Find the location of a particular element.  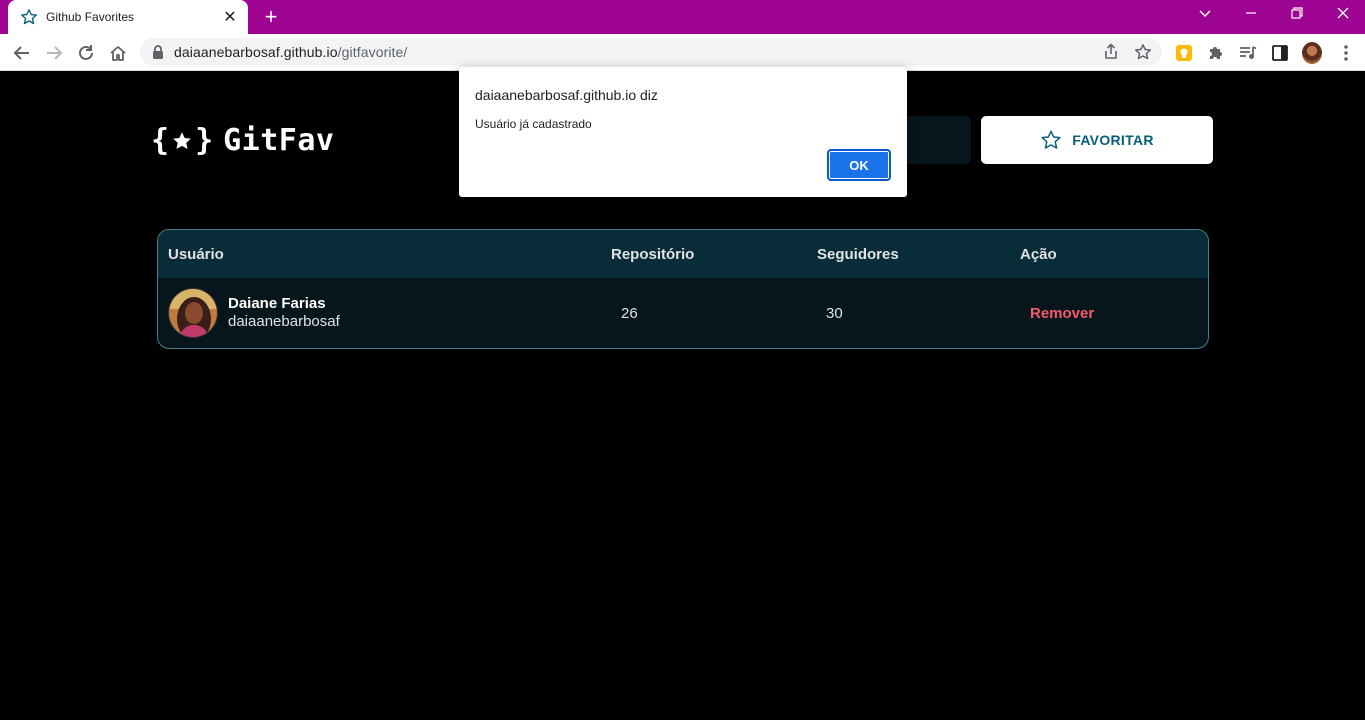

bookmark-star-icon is located at coordinates (1143, 52).